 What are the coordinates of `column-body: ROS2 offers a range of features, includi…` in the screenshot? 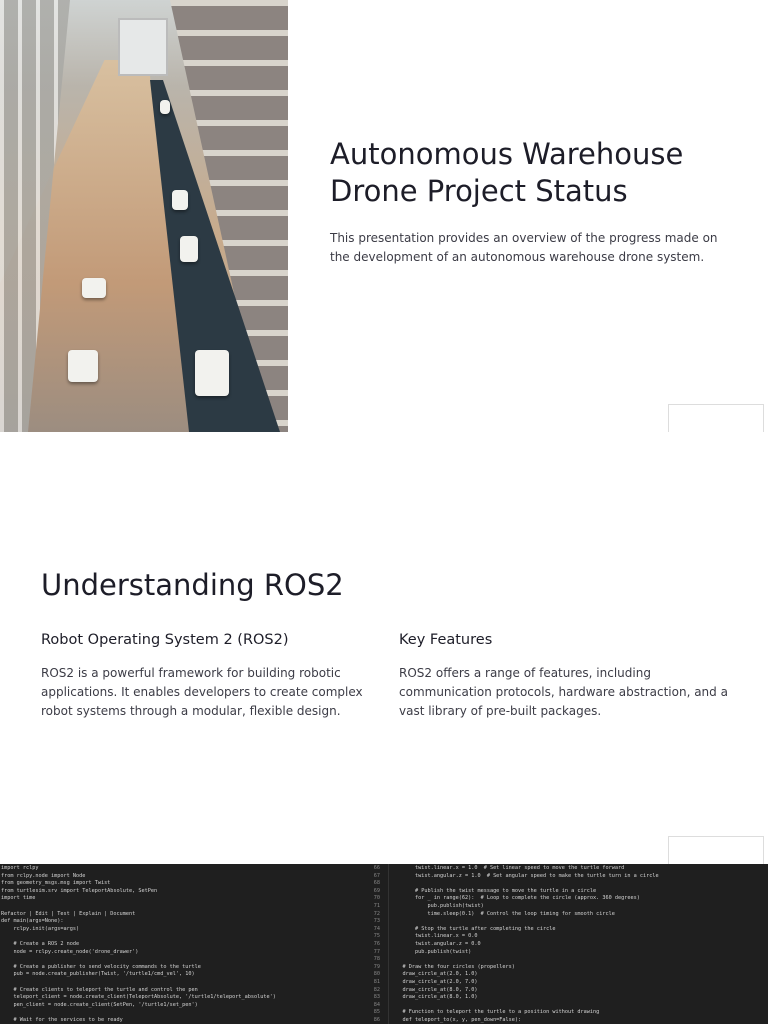 It's located at (563, 692).